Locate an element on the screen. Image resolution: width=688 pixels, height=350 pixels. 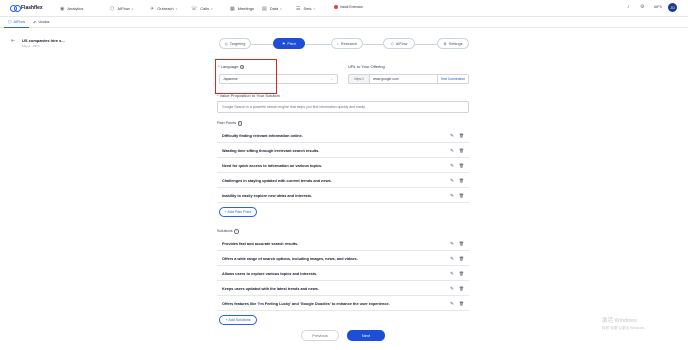
test-connection-button: Test Connection is located at coordinates (453, 79).